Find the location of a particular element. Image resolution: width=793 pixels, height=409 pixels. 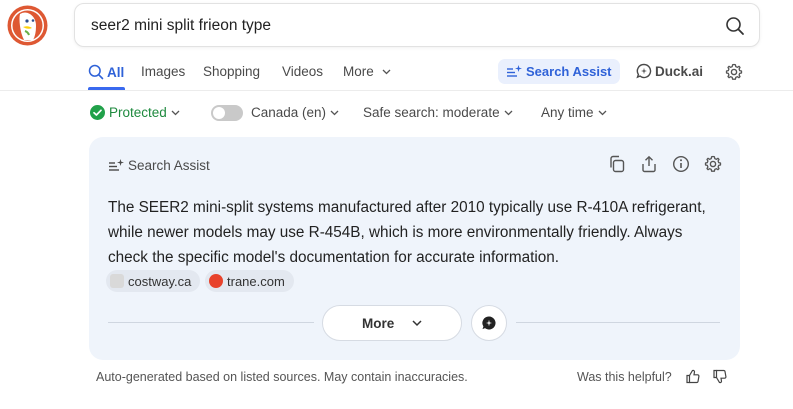

source-label: trane.com is located at coordinates (256, 281).